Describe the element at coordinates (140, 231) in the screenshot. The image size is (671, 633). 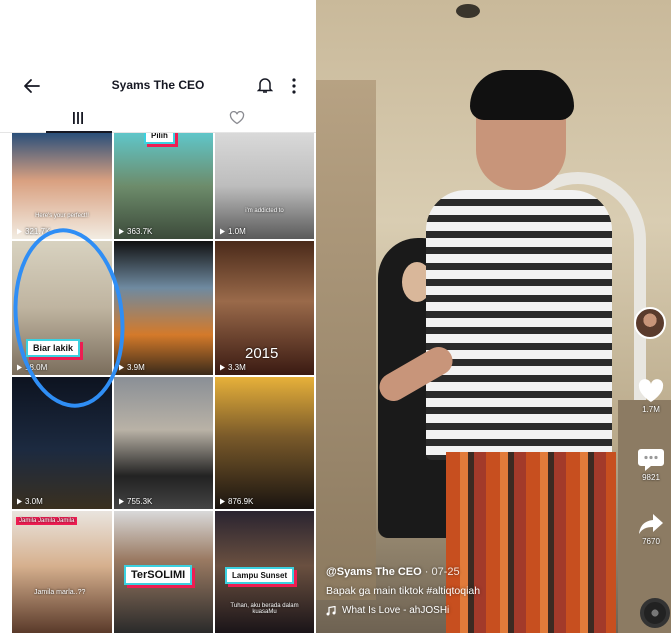
I see `view-count-text: 363.7K` at that location.